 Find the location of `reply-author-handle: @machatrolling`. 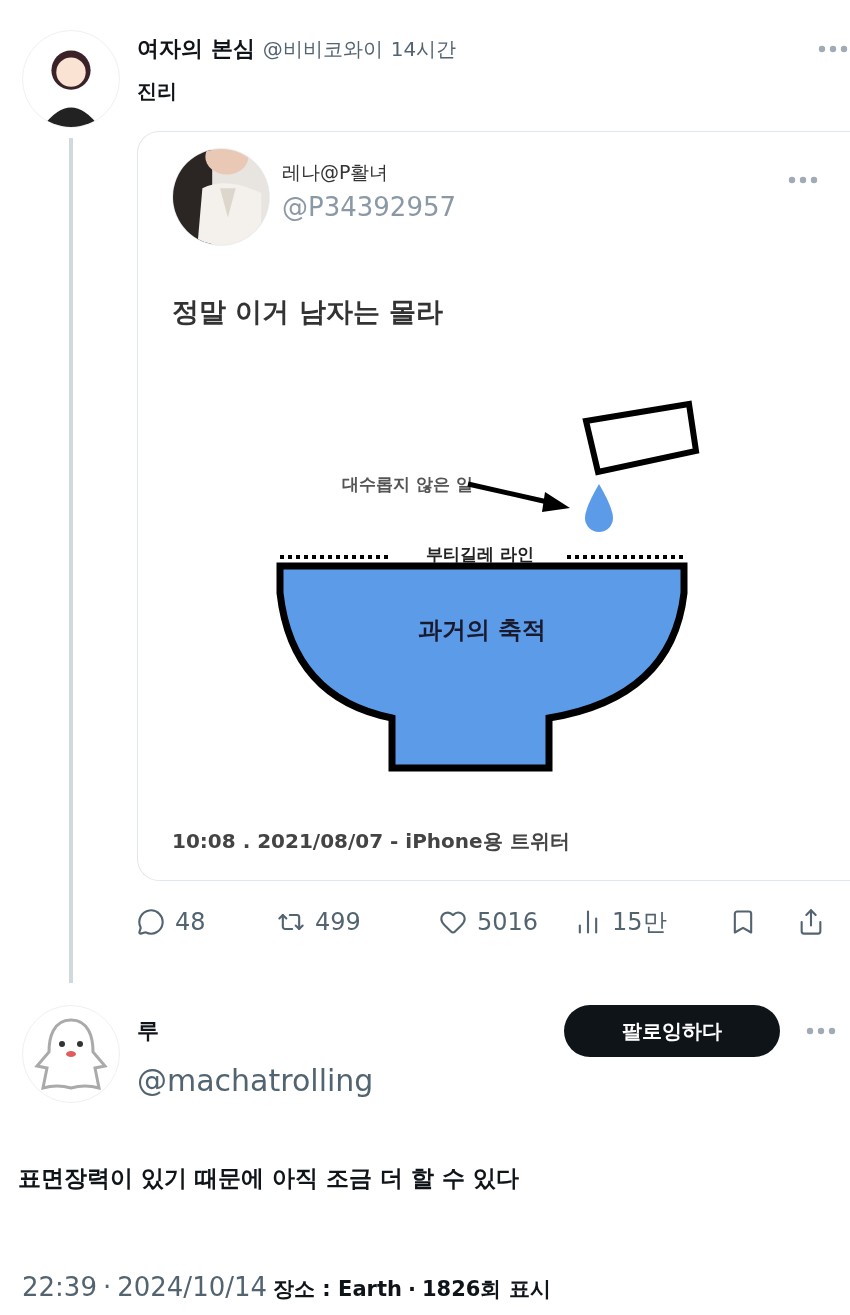

reply-author-handle: @machatrolling is located at coordinates (493, 1080).